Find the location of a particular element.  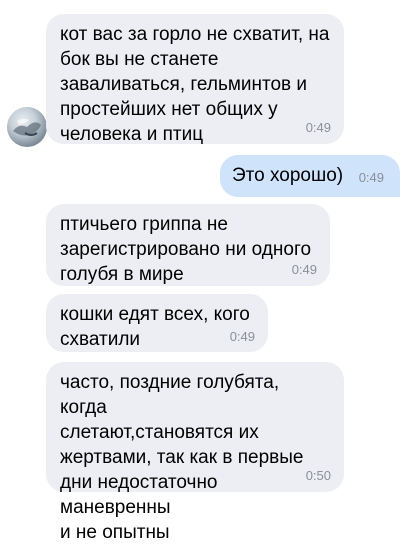

contact-avatar is located at coordinates (27, 127).